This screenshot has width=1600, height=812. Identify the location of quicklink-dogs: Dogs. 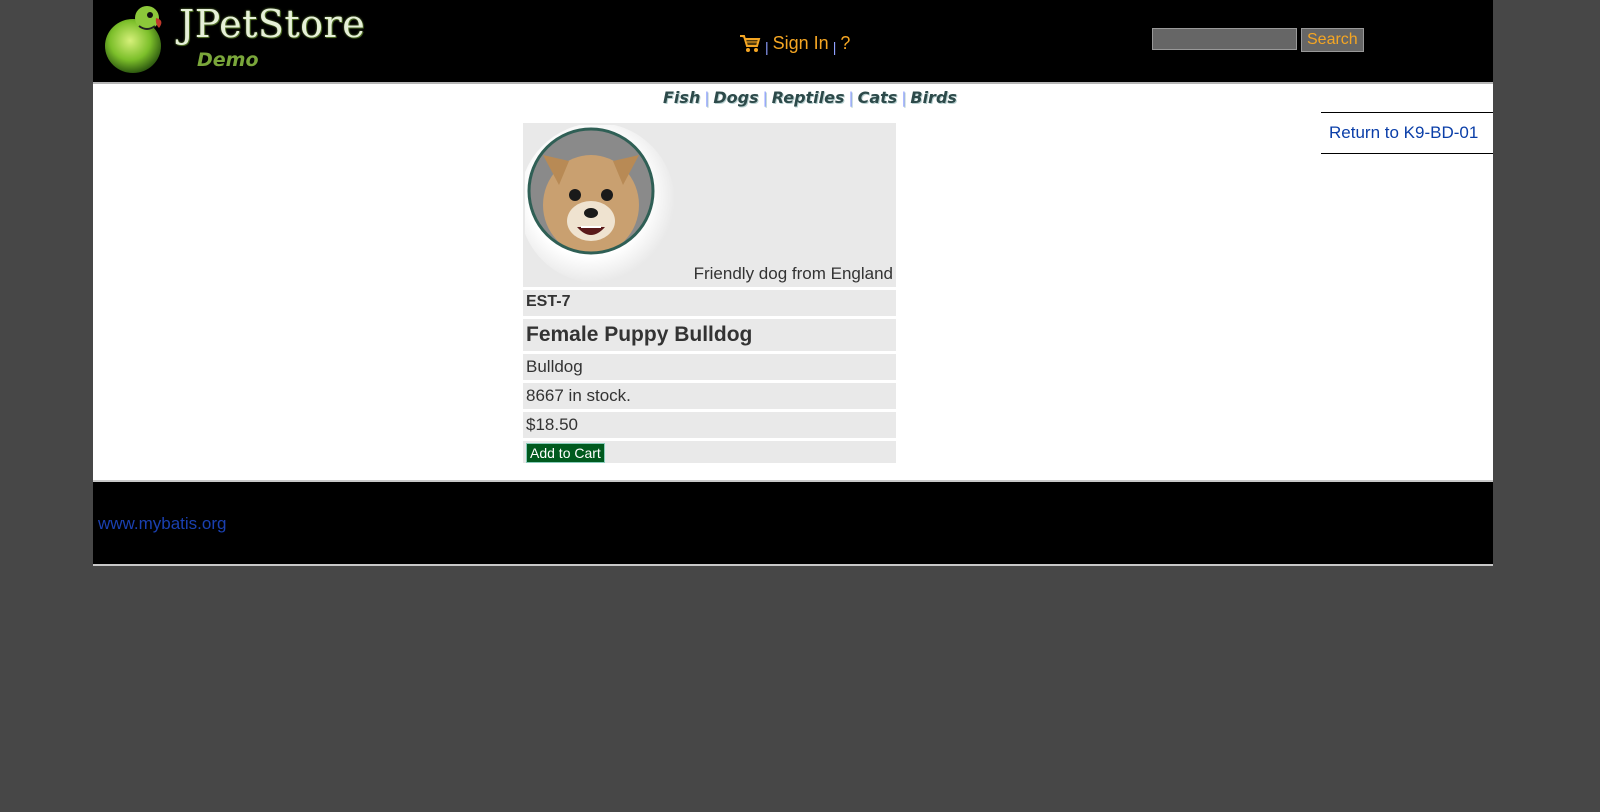
(735, 97).